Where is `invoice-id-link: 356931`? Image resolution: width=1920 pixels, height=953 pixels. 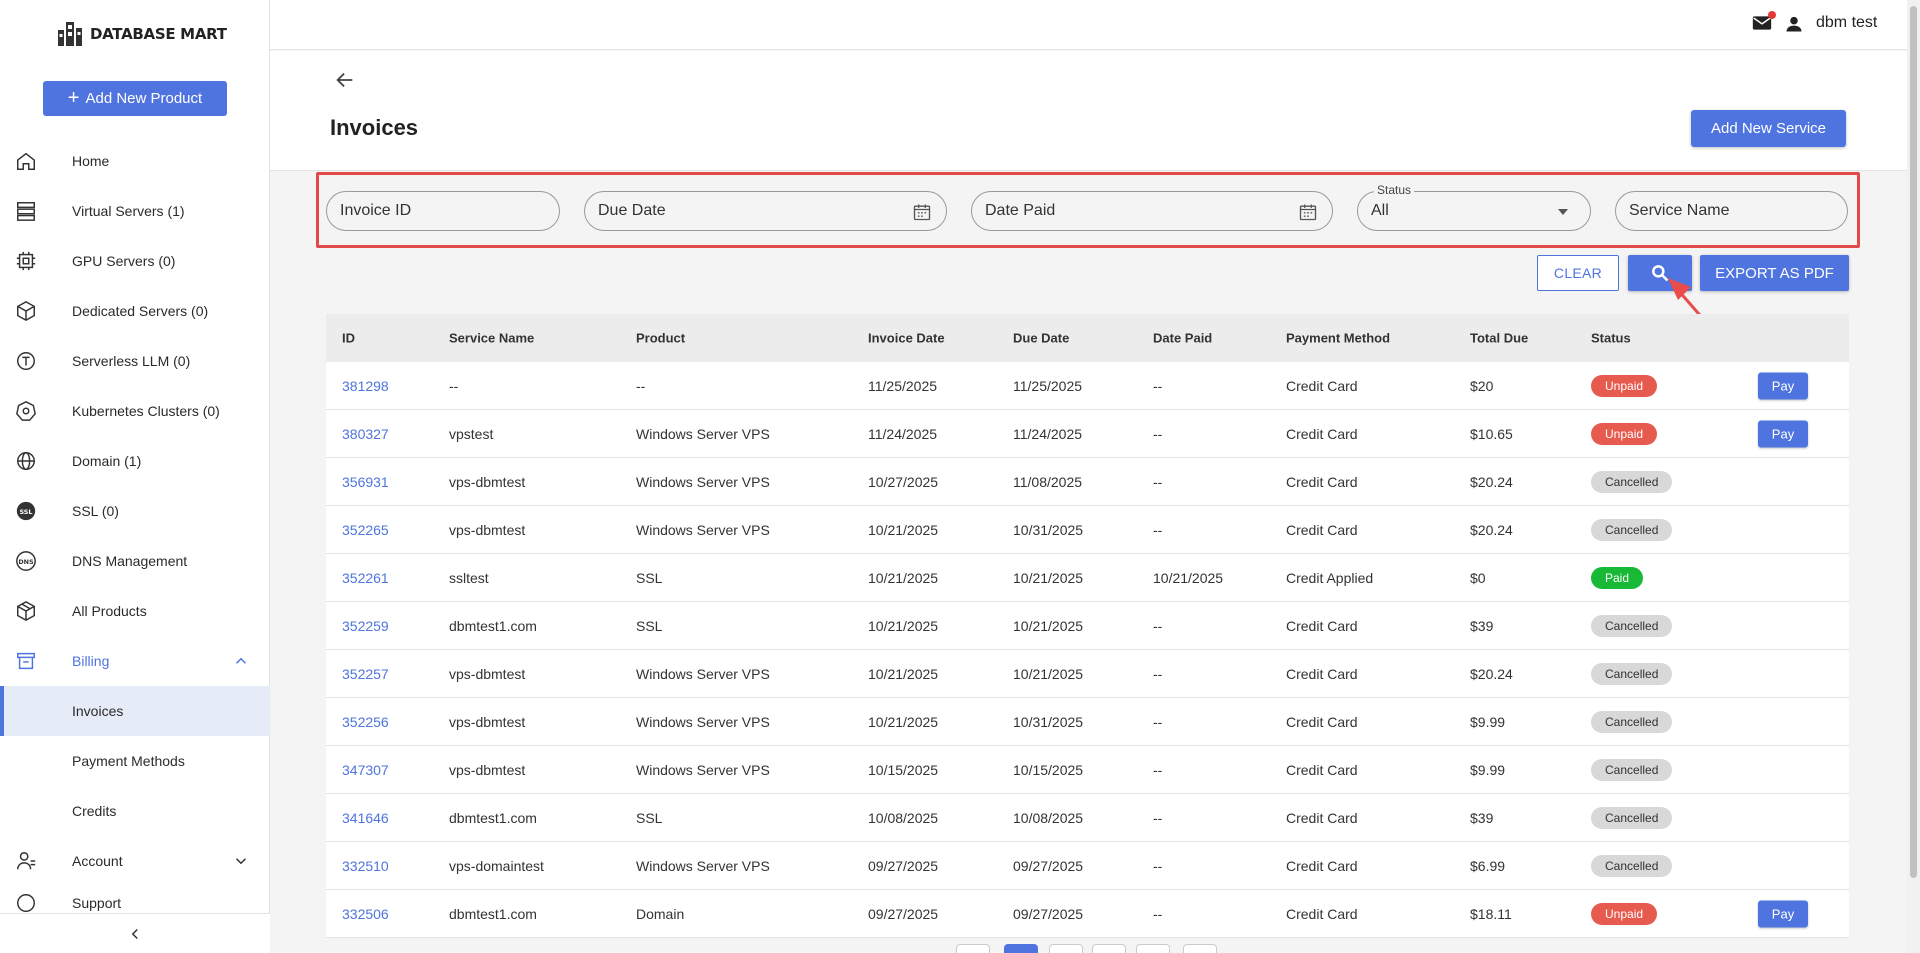
invoice-id-link: 356931 is located at coordinates (365, 482).